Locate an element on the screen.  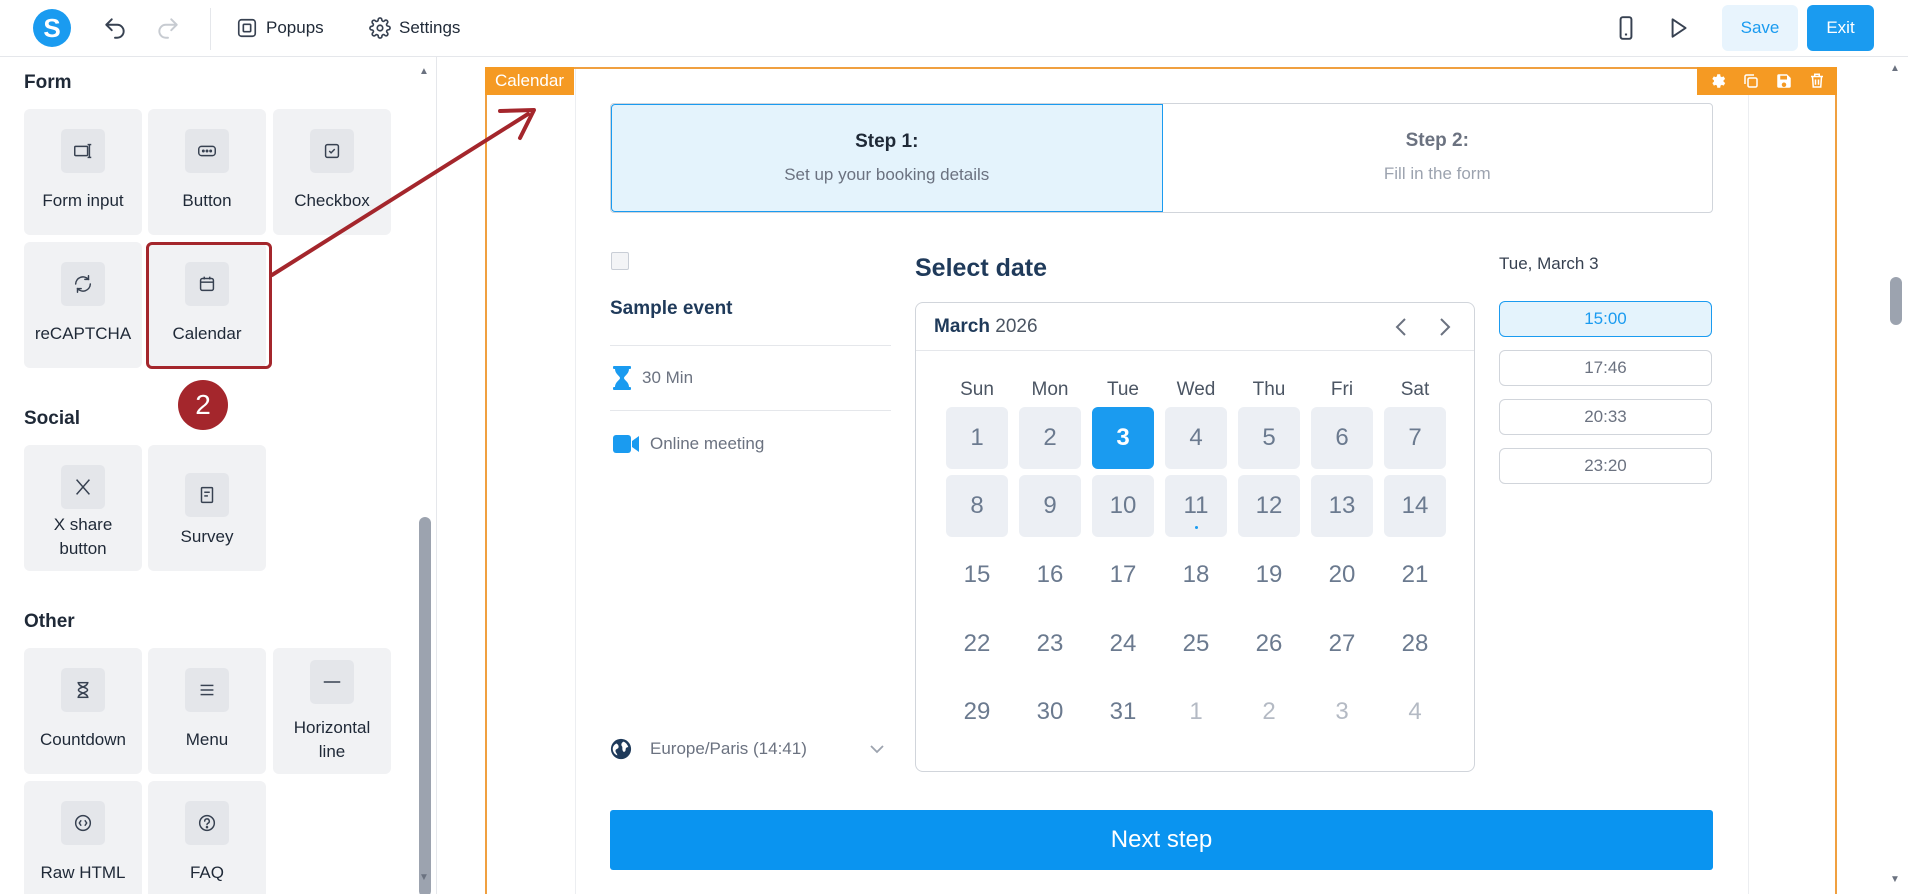
popups-button: Popups is located at coordinates (280, 28).